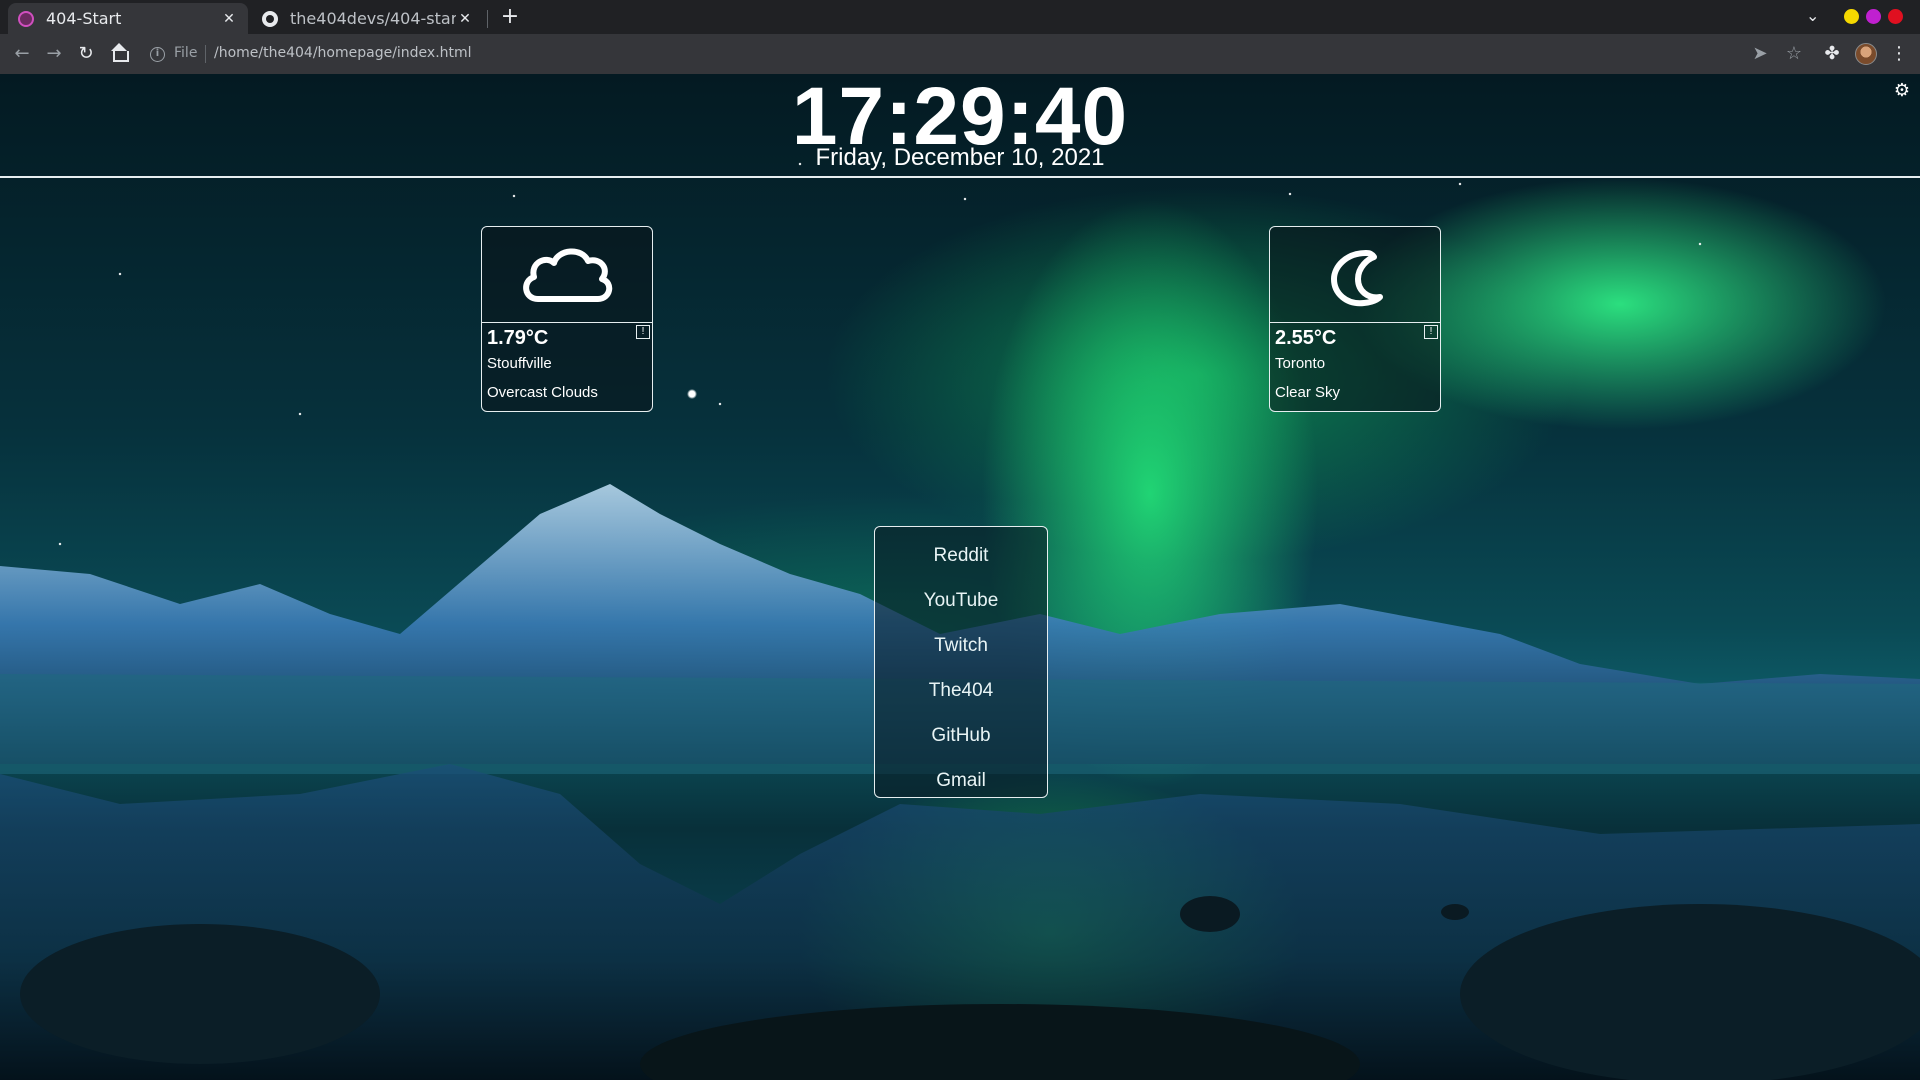 The width and height of the screenshot is (1920, 1080). What do you see at coordinates (86, 54) in the screenshot?
I see `reload-button: ↻` at bounding box center [86, 54].